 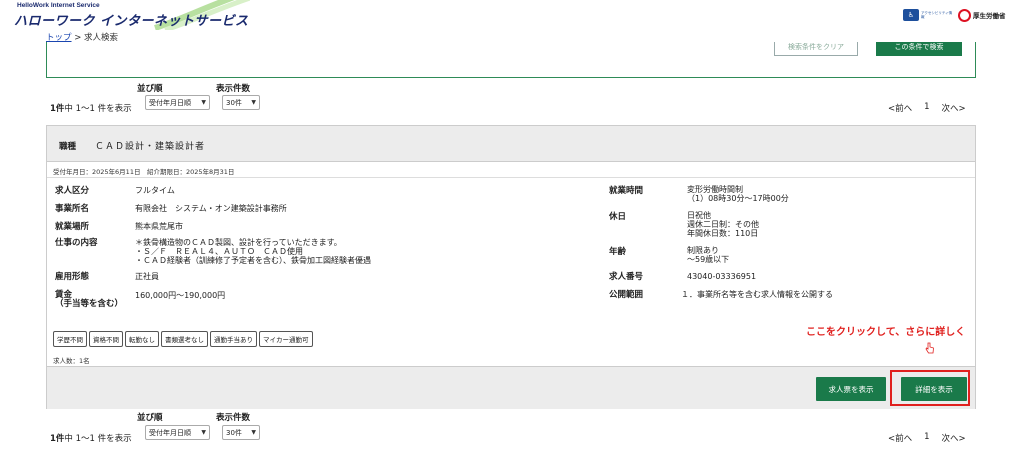 What do you see at coordinates (72, 209) in the screenshot?
I see `company-label: 事業所名` at bounding box center [72, 209].